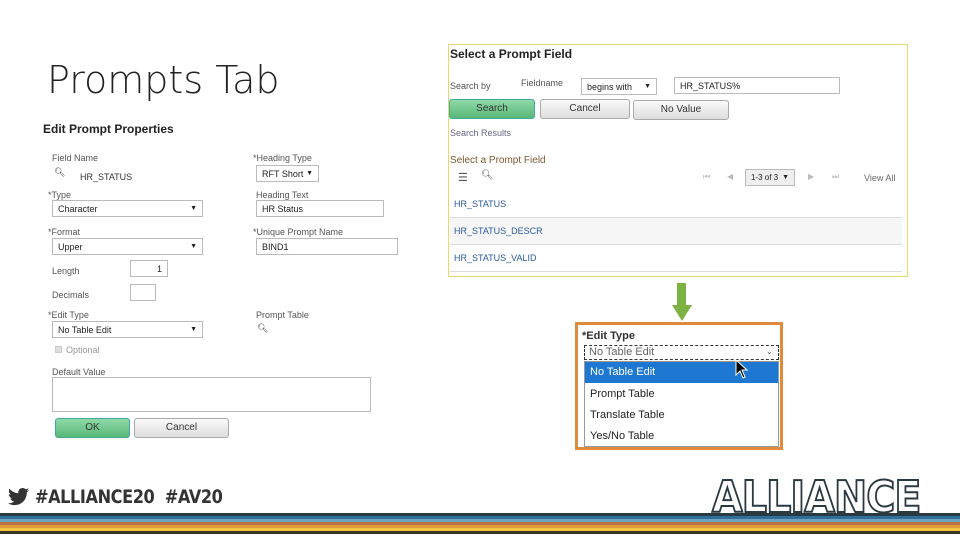 The image size is (960, 540). What do you see at coordinates (608, 336) in the screenshot?
I see `callout-edit-type-label: *Edit Type` at bounding box center [608, 336].